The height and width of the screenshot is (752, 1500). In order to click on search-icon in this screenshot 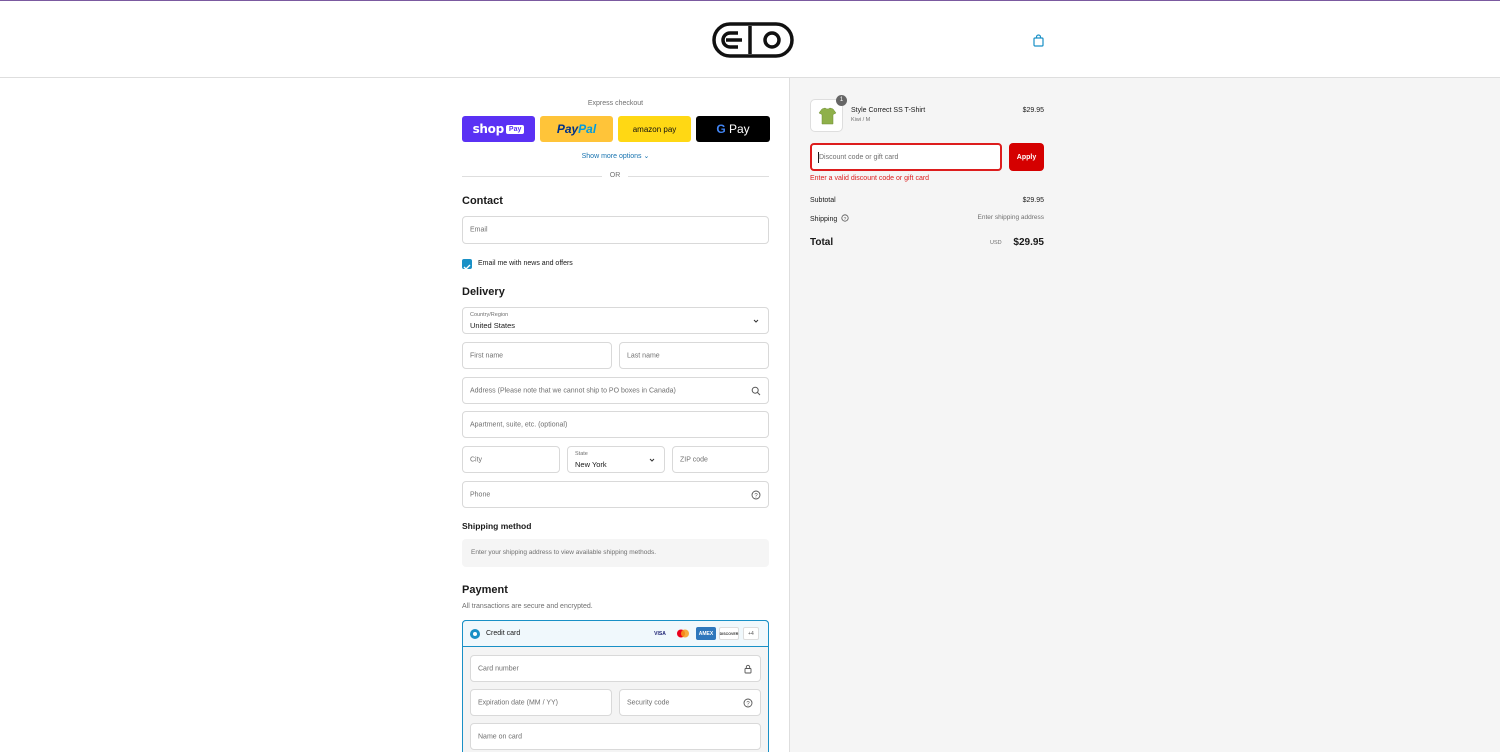, I will do `click(756, 390)`.